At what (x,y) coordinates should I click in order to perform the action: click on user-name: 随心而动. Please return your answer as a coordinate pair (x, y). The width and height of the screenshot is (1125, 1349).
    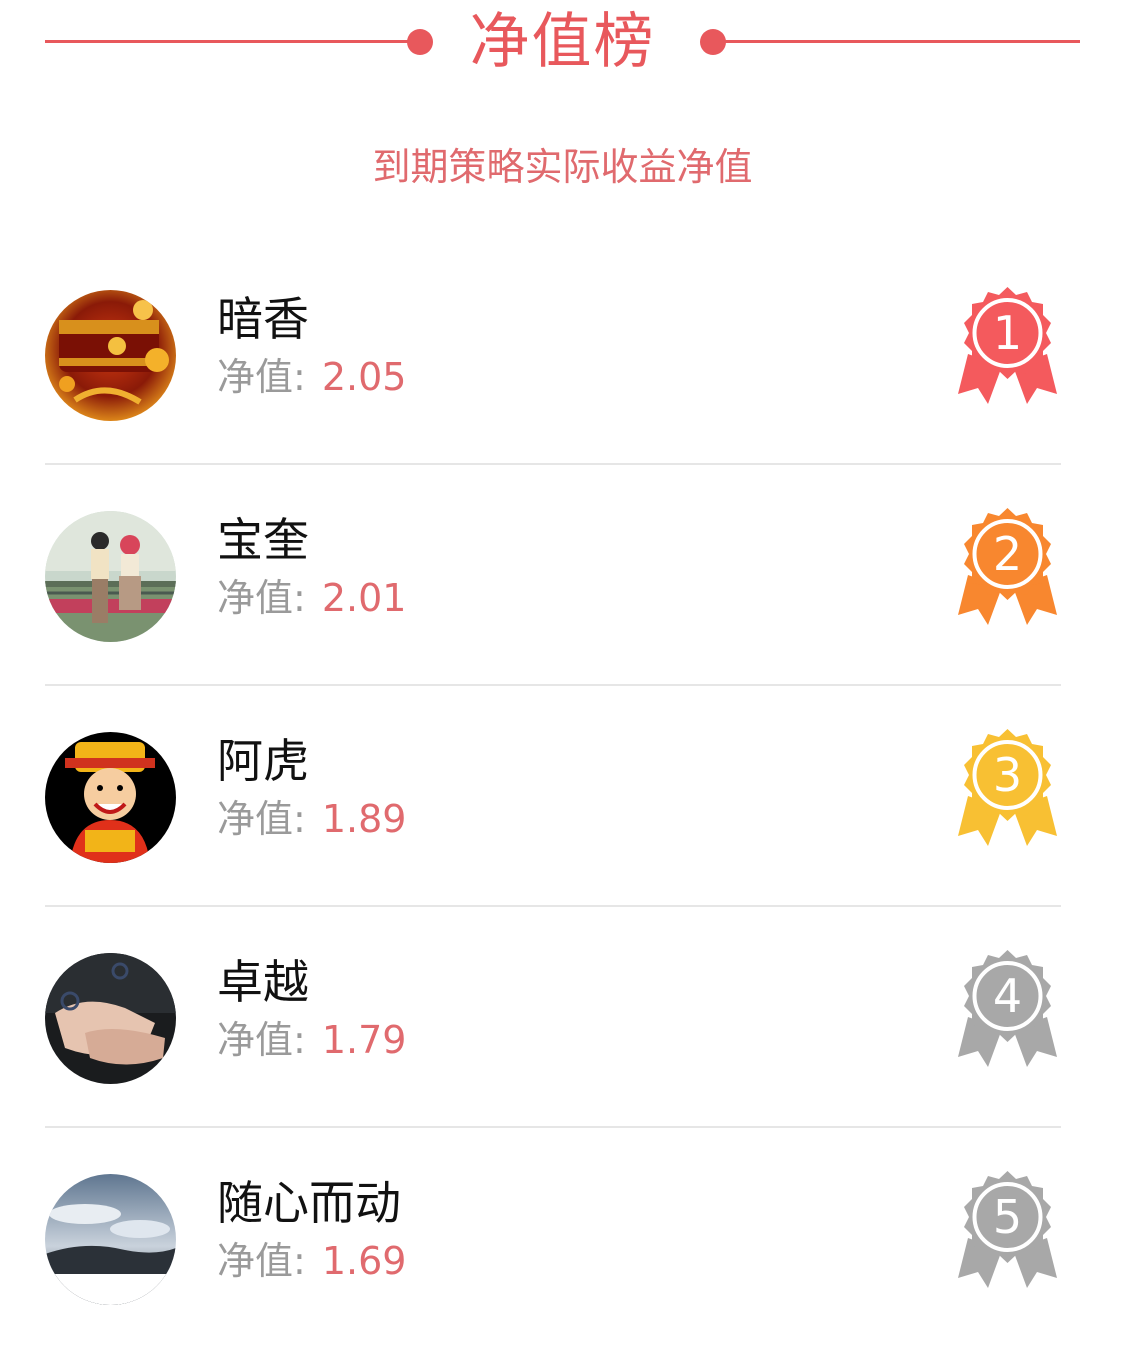
    Looking at the image, I should click on (309, 1203).